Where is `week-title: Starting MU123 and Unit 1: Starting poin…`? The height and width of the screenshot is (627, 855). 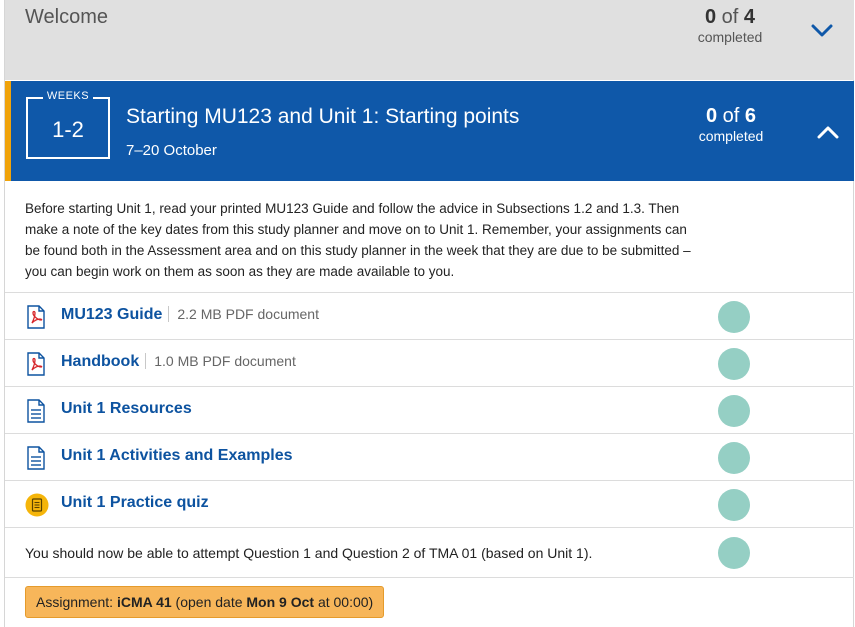 week-title: Starting MU123 and Unit 1: Starting poin… is located at coordinates (323, 116).